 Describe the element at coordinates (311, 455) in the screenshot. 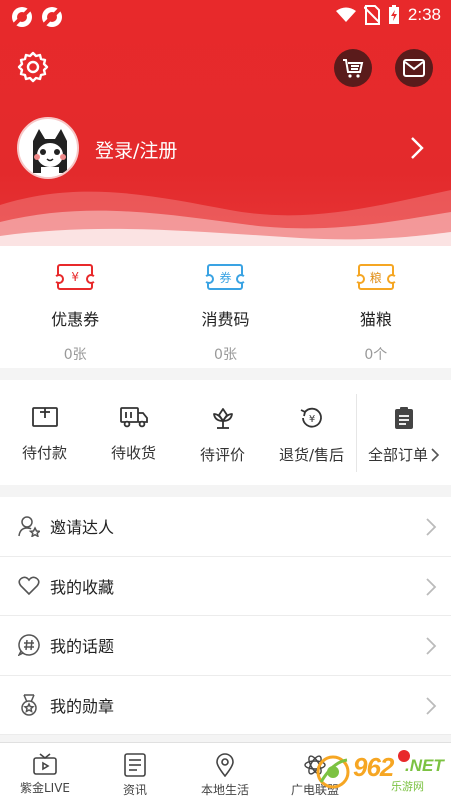

I see `order-refund-aftersale-label: 退货/售后` at that location.